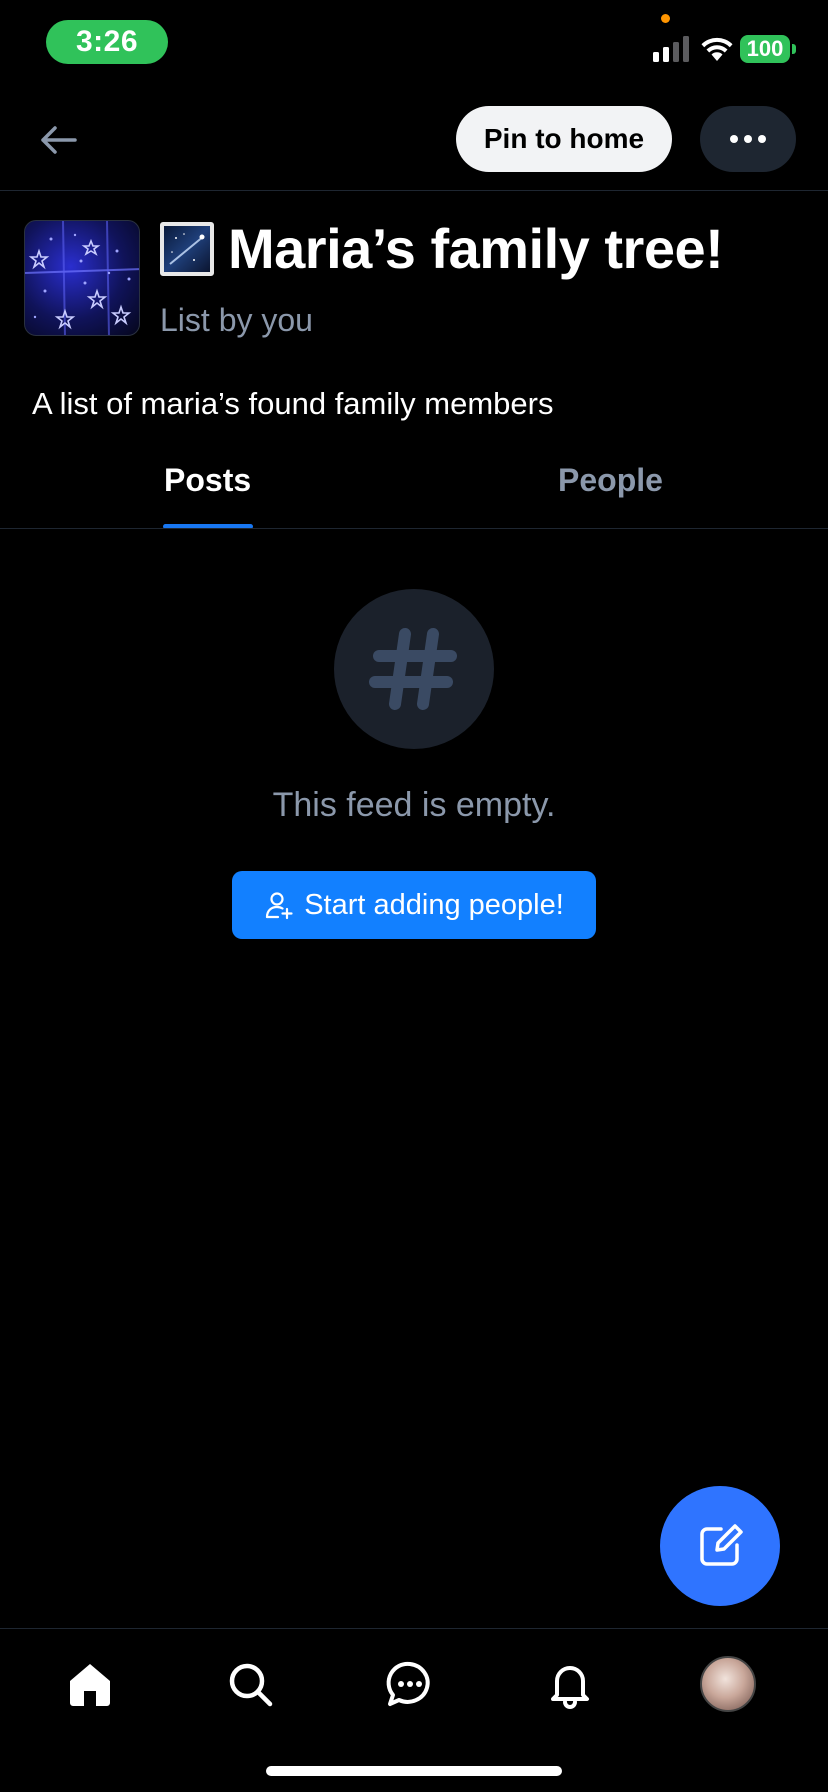 The image size is (828, 1792). I want to click on ellipsis-icon, so click(734, 139).